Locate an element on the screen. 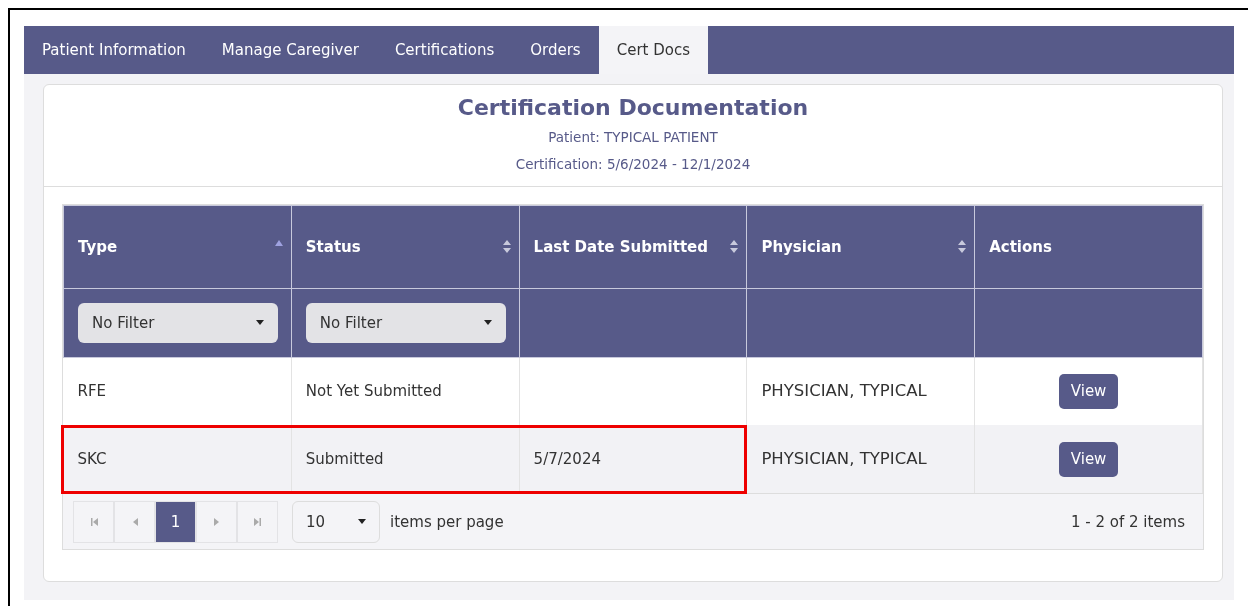 This screenshot has width=1254, height=606. tab: Patient Information is located at coordinates (114, 50).